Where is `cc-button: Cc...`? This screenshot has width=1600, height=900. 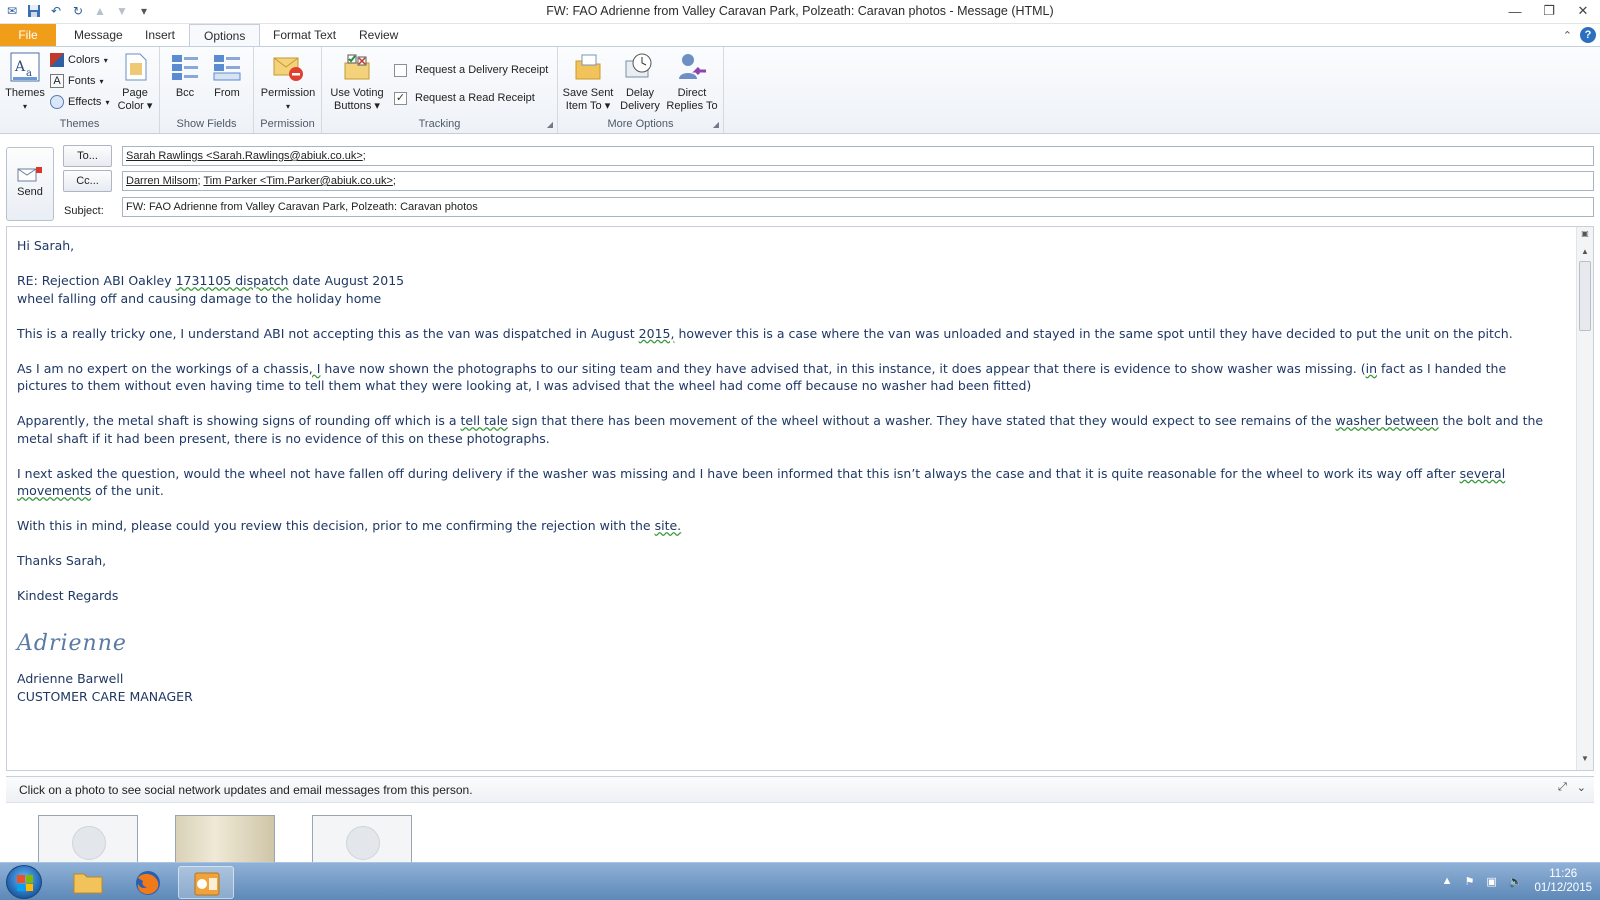
cc-button: Cc... is located at coordinates (87, 181).